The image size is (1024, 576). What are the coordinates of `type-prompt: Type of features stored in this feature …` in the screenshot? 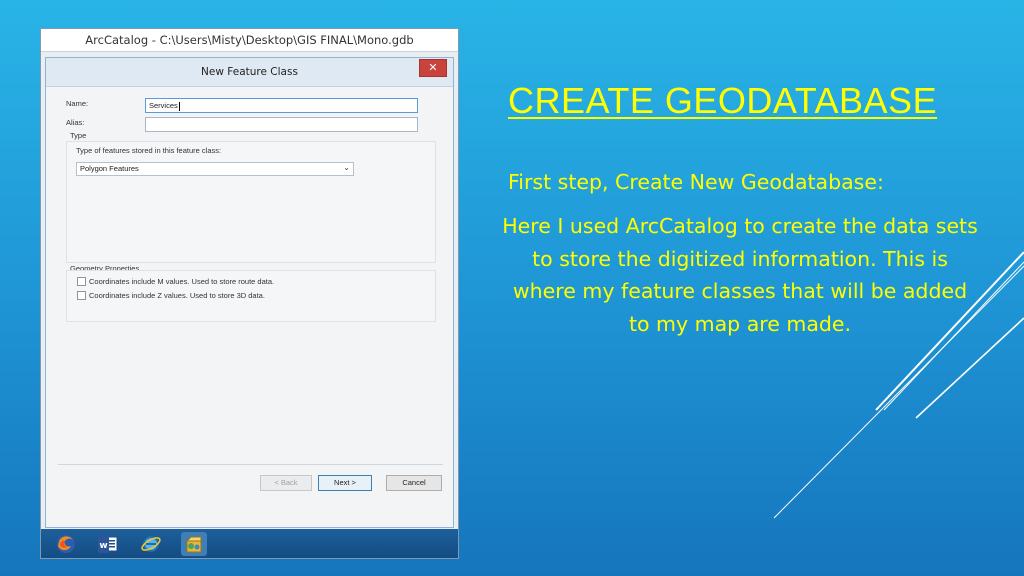 It's located at (149, 150).